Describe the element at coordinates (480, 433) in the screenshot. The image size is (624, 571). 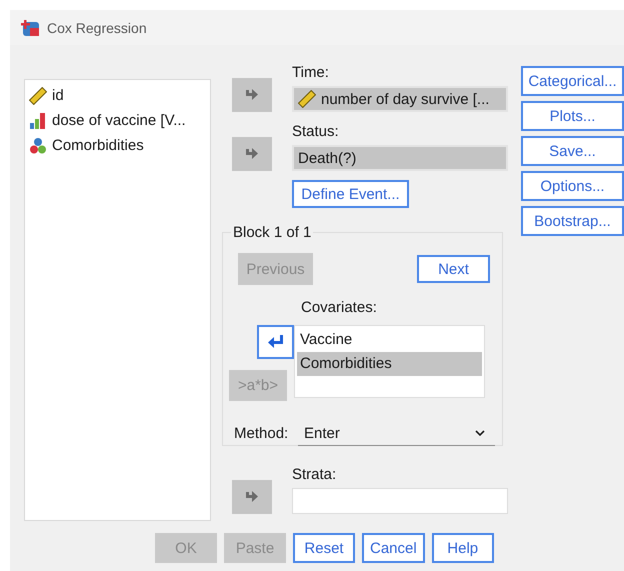
I see `chevron-down-icon` at that location.